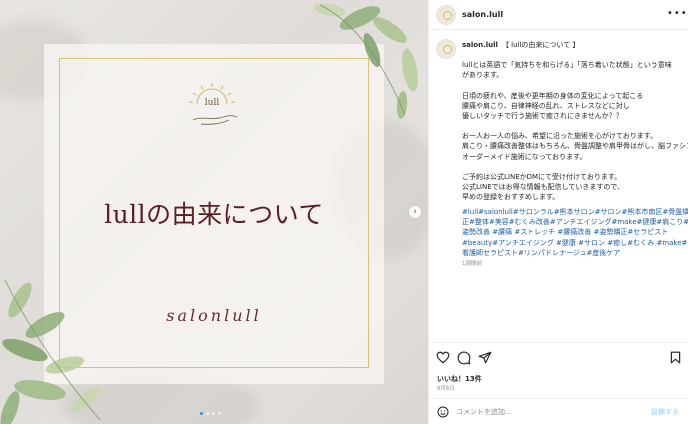  What do you see at coordinates (480, 45) in the screenshot?
I see `caption-username: salon.lull` at bounding box center [480, 45].